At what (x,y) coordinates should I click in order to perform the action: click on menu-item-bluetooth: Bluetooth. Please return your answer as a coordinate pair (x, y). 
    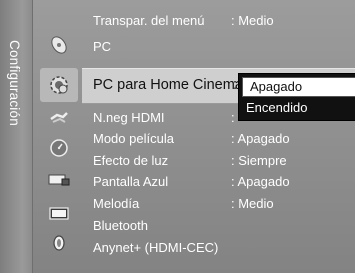
    Looking at the image, I should click on (120, 226).